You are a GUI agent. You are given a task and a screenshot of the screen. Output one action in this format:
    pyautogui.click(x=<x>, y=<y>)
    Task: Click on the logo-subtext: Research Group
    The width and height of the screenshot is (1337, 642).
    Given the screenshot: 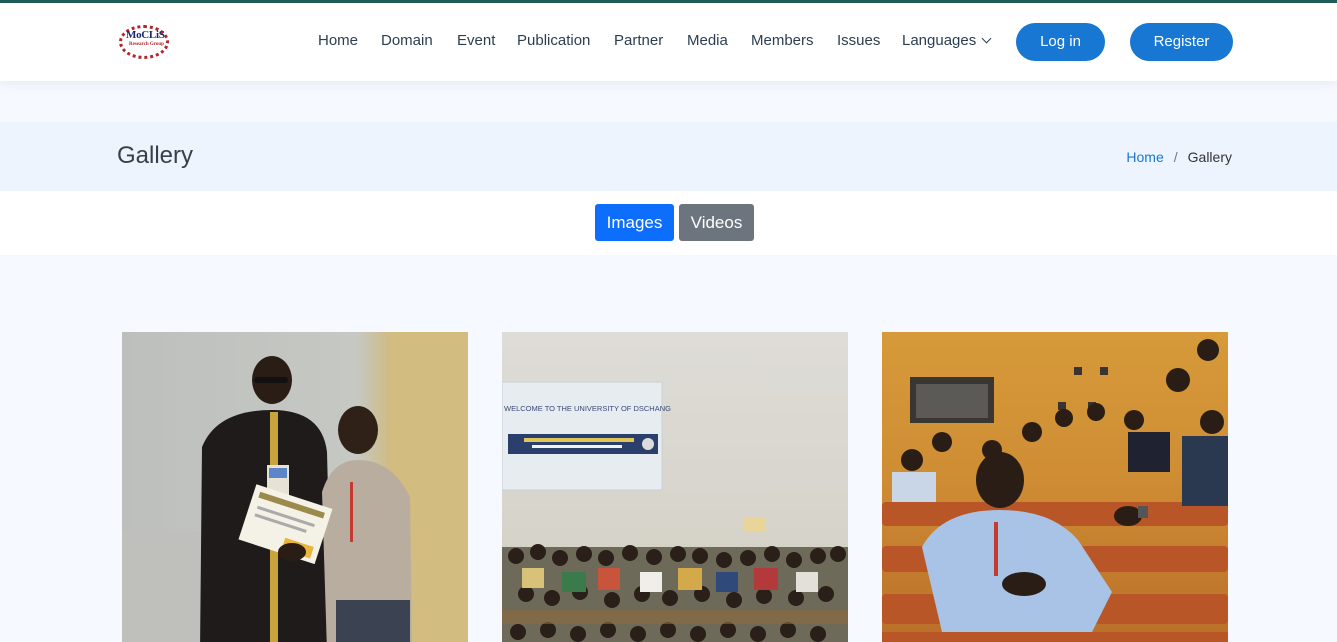 What is the action you would take?
    pyautogui.click(x=146, y=44)
    